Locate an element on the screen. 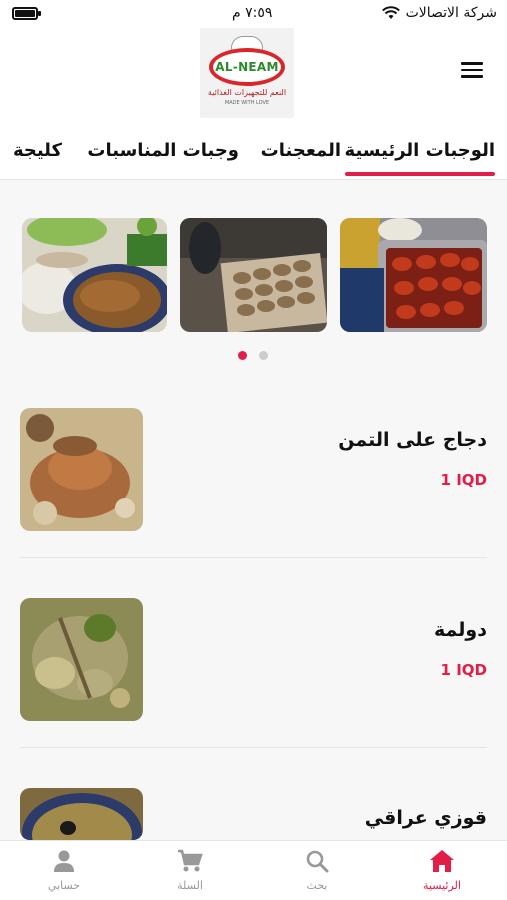 This screenshot has width=507, height=900. logo-subtitle: النعم للتجهيزات الغذائية is located at coordinates (247, 92).